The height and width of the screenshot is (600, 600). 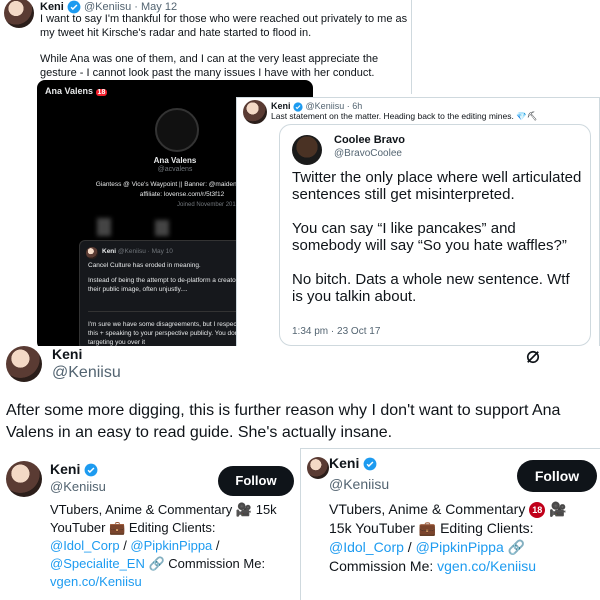 I want to click on bio-line: Commission Me: vgen.co/Keniisu, so click(x=432, y=566).